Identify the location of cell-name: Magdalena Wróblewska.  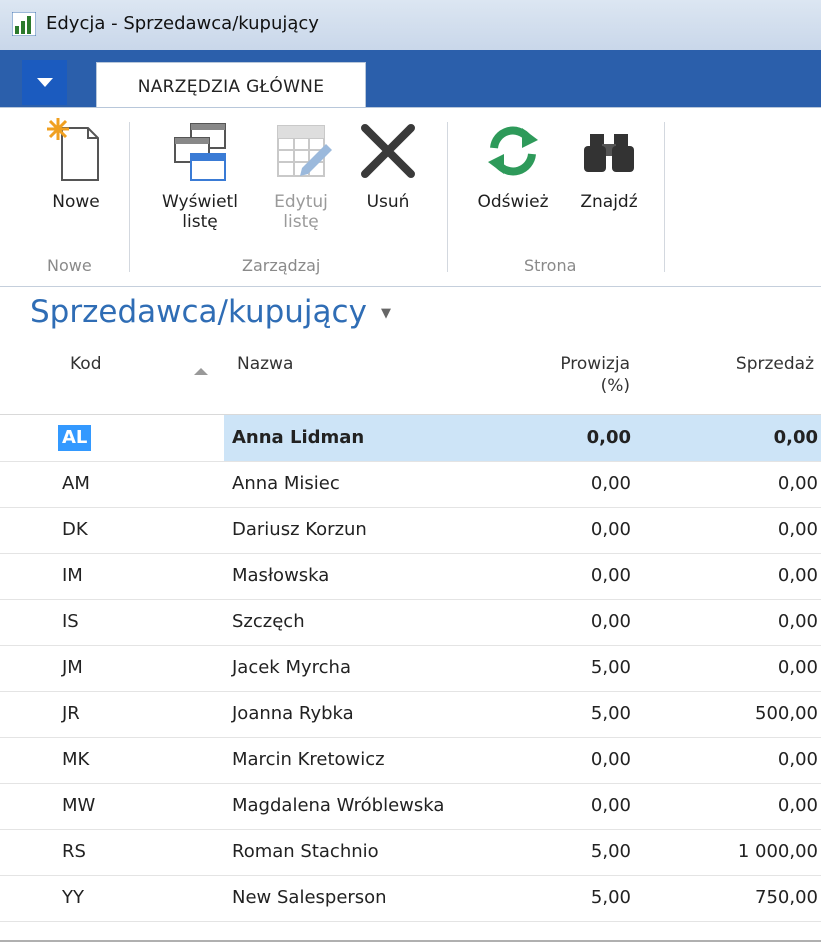
(338, 805).